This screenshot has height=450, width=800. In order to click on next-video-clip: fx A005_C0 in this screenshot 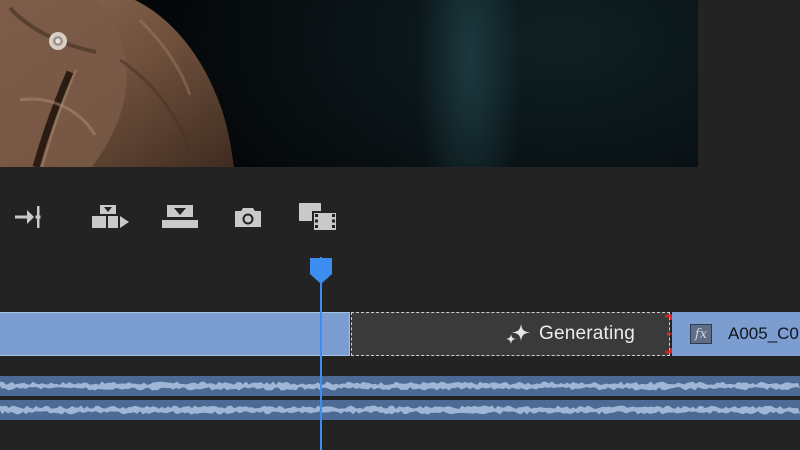, I will do `click(736, 334)`.